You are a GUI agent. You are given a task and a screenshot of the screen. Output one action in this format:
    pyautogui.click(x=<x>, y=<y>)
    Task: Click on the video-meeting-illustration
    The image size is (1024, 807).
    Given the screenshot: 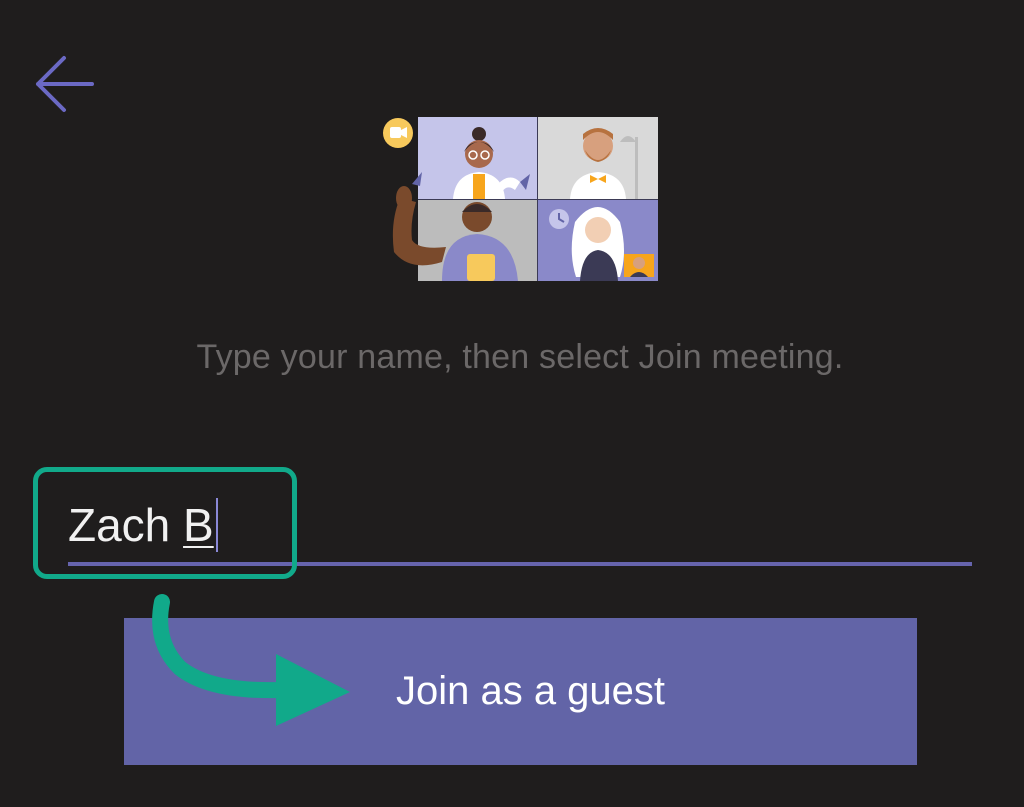 What is the action you would take?
    pyautogui.click(x=521, y=198)
    